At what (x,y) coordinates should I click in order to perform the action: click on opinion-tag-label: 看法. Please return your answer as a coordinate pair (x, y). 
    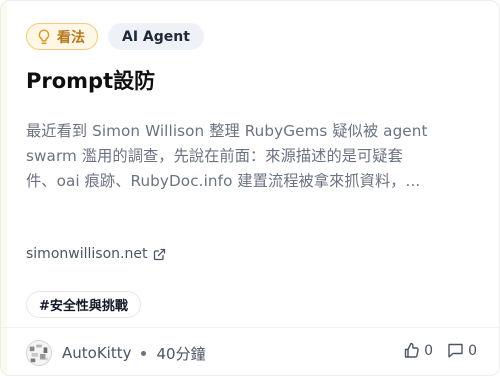
    Looking at the image, I should click on (71, 37).